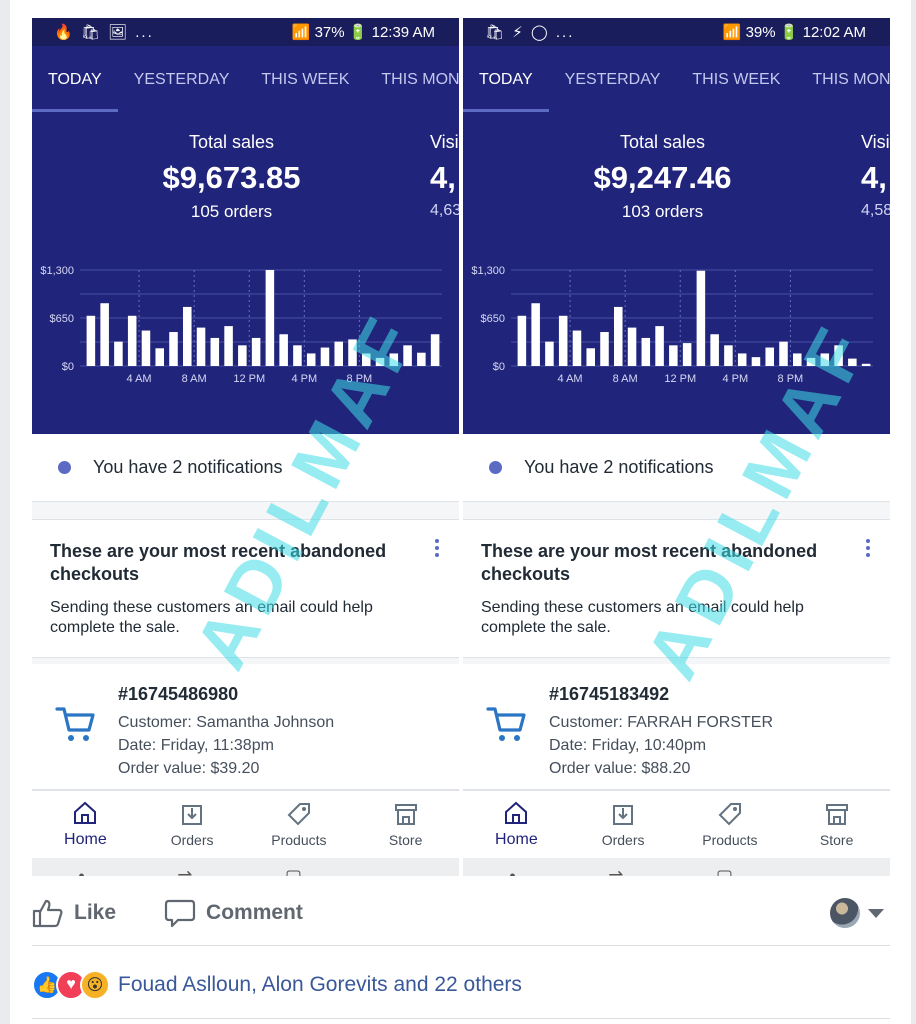 This screenshot has height=1024, width=916. I want to click on shopping-cart-icon, so click(506, 724).